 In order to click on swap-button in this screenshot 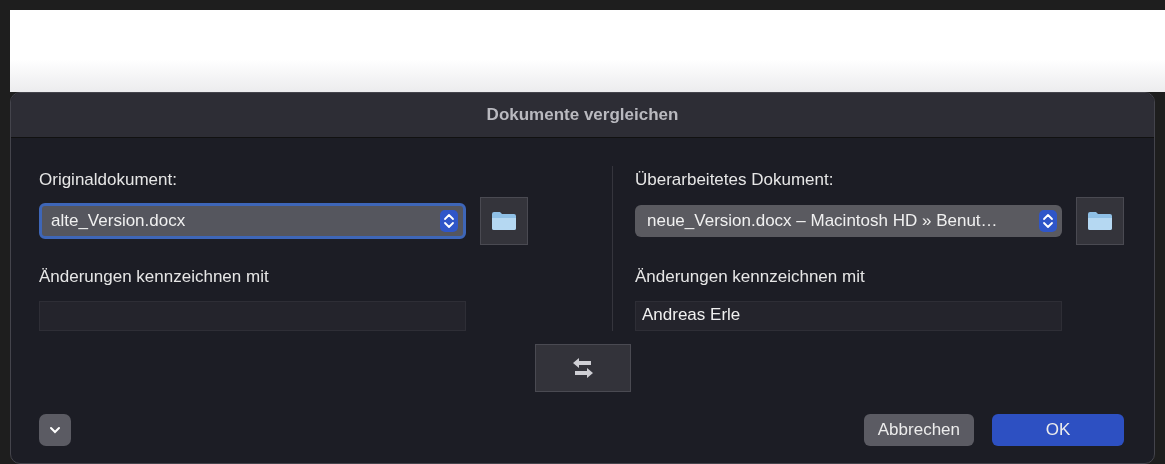, I will do `click(582, 368)`.